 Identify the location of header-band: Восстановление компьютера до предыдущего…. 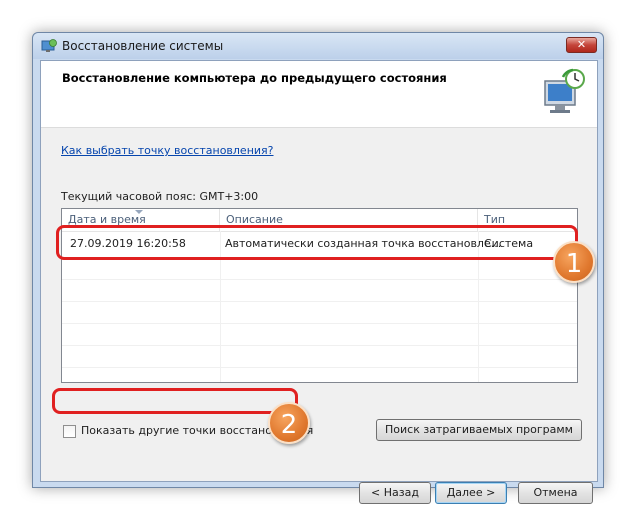
(319, 94).